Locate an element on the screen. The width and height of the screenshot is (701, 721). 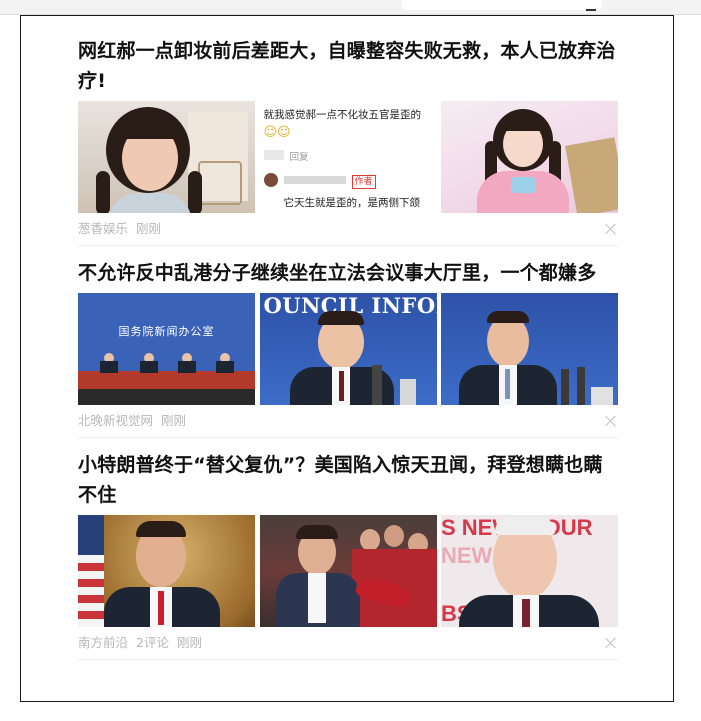
thumbnail-row: 国务院新闻办公室 OUNCIL INFORMAT is located at coordinates (348, 349).